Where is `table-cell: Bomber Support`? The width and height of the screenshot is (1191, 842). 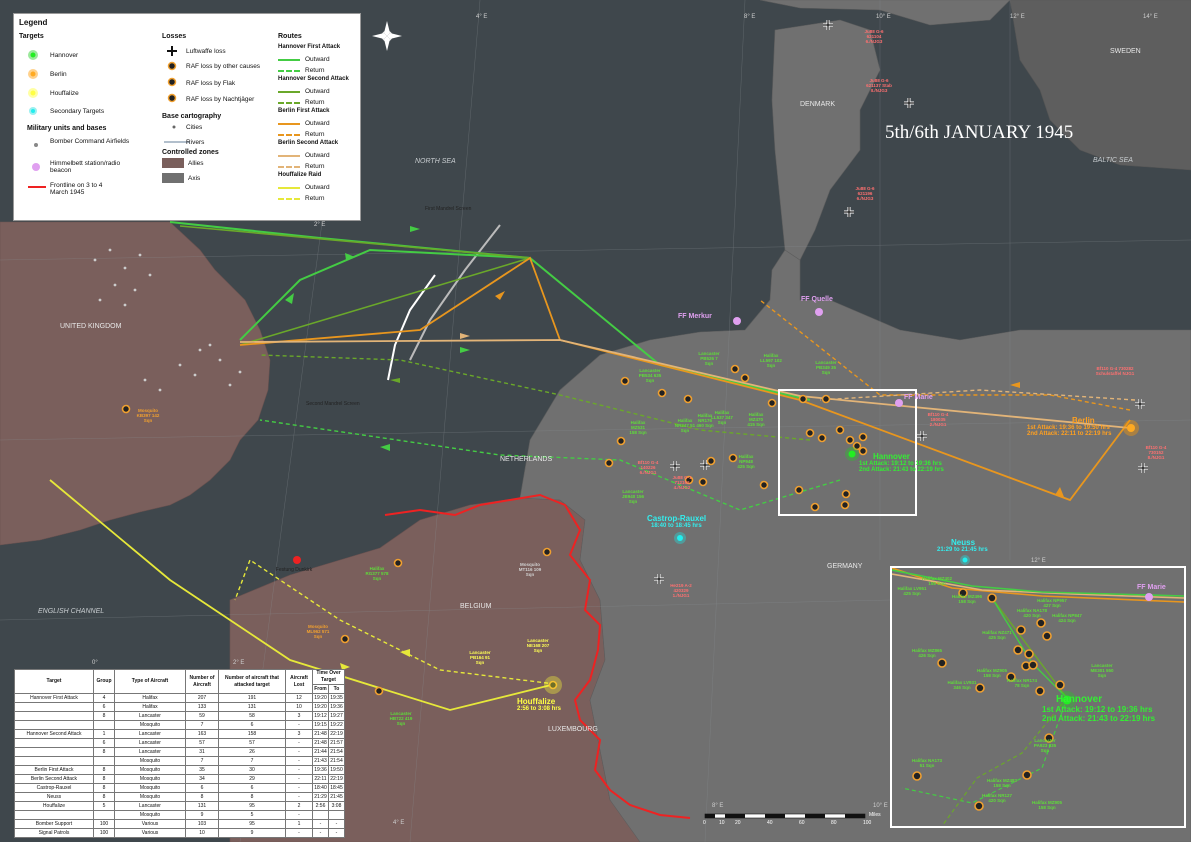 table-cell: Bomber Support is located at coordinates (54, 824).